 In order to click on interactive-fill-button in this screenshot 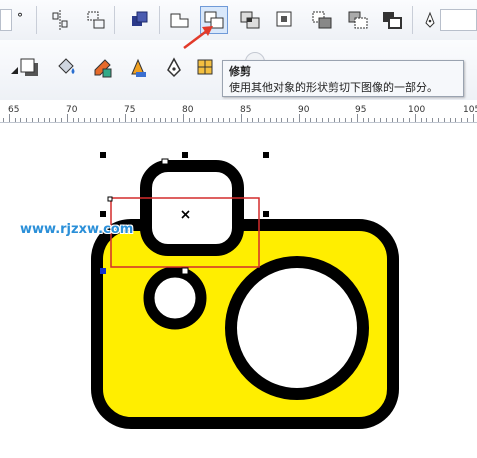, I will do `click(138, 68)`.